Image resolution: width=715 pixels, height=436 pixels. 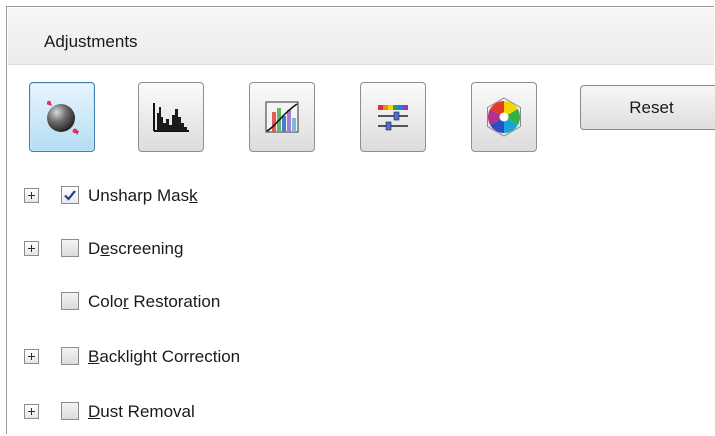 What do you see at coordinates (357, 302) in the screenshot?
I see `option-row-color-restoration: Color Restoration` at bounding box center [357, 302].